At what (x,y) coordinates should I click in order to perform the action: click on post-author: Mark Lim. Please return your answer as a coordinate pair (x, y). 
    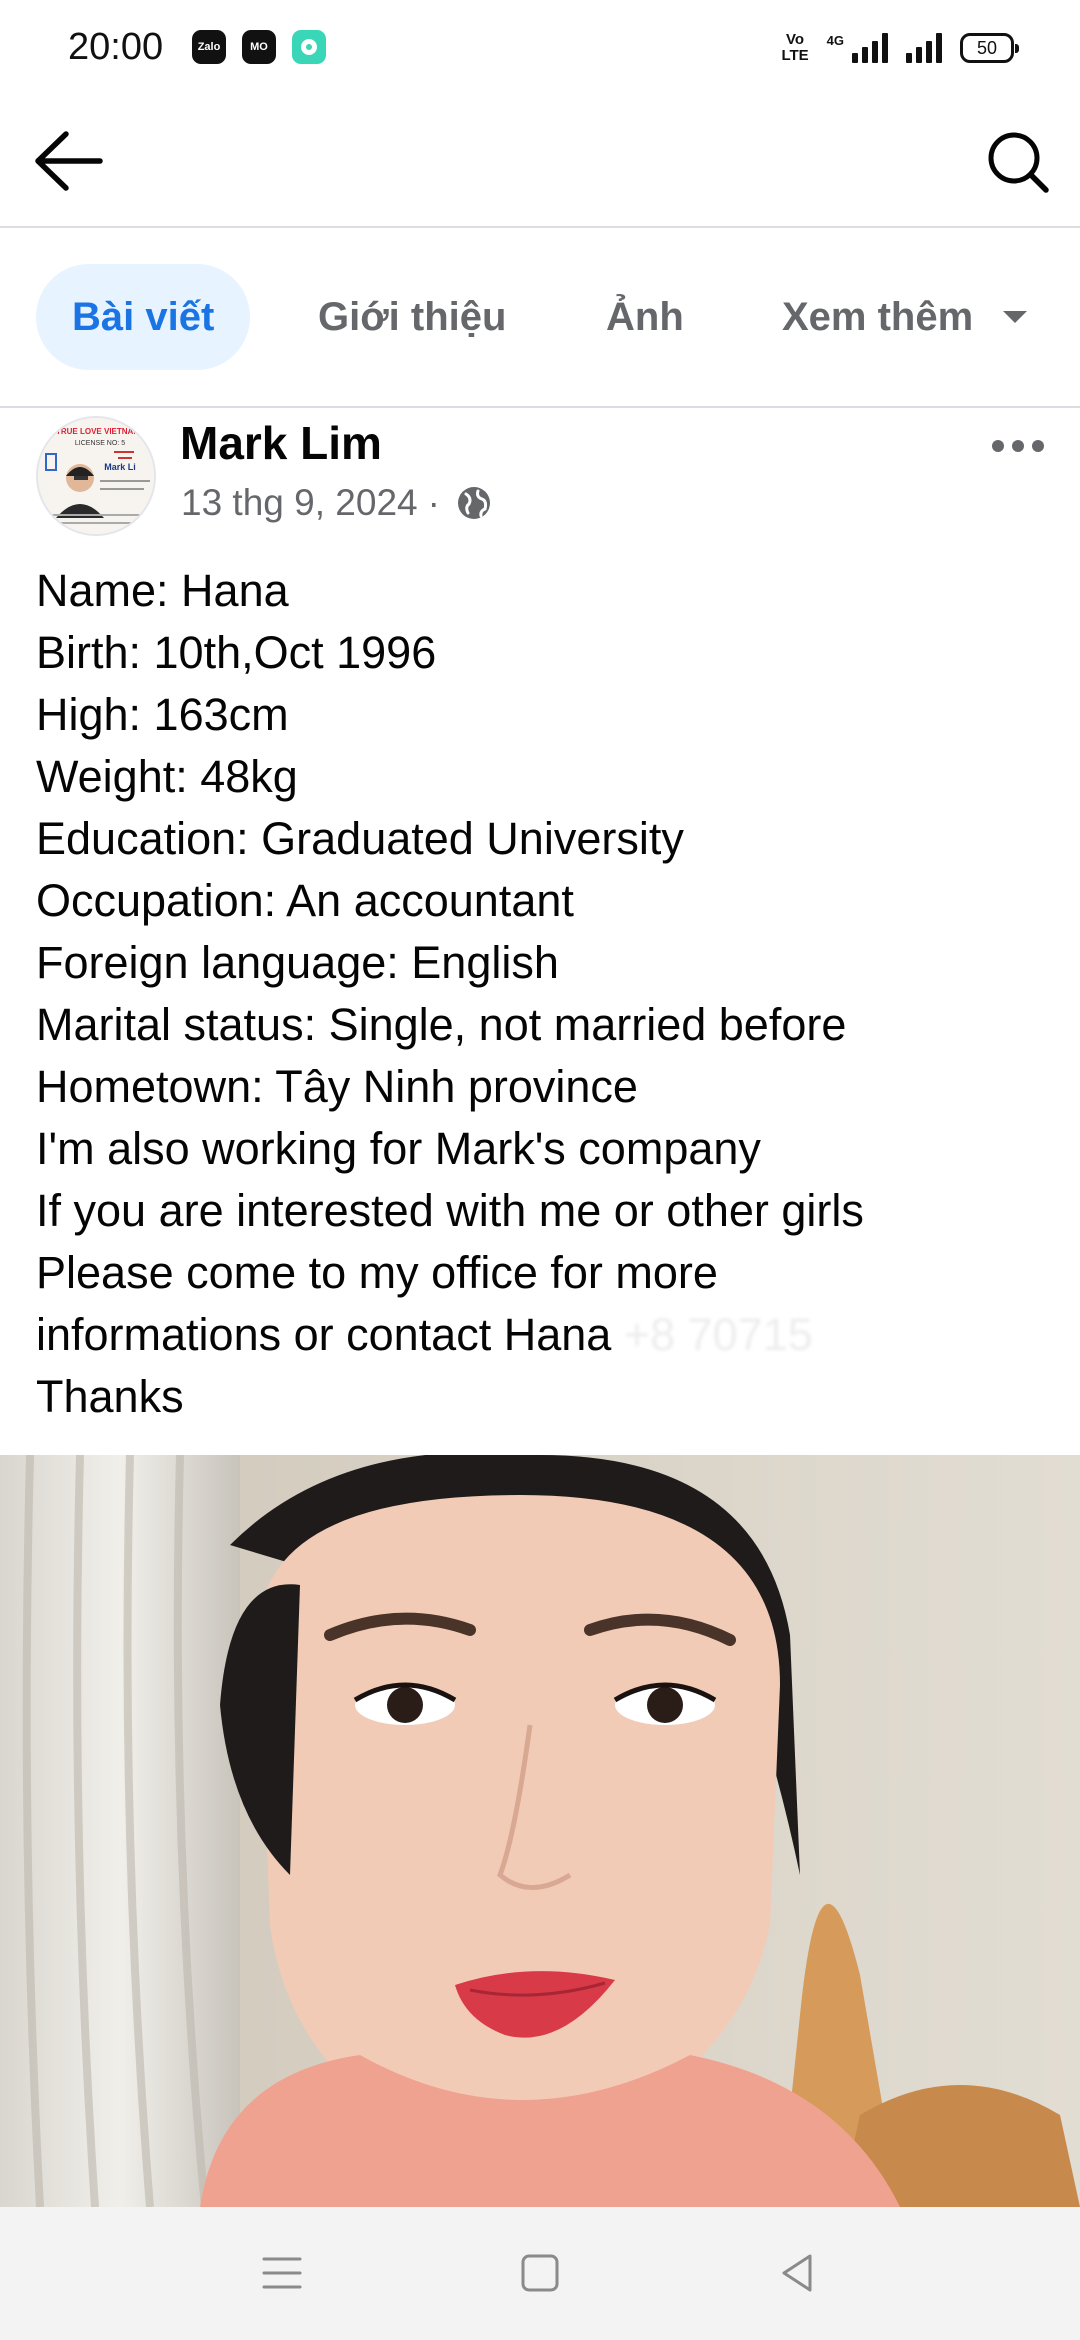
    Looking at the image, I should click on (281, 443).